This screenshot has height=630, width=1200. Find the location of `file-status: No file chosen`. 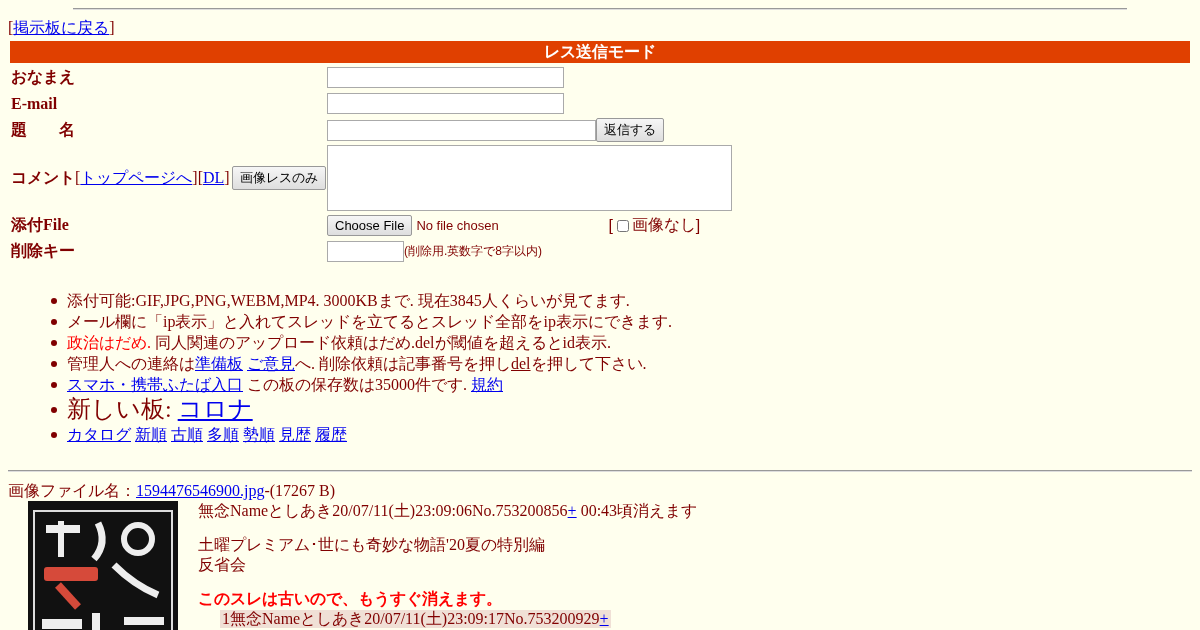

file-status: No file chosen is located at coordinates (458, 225).